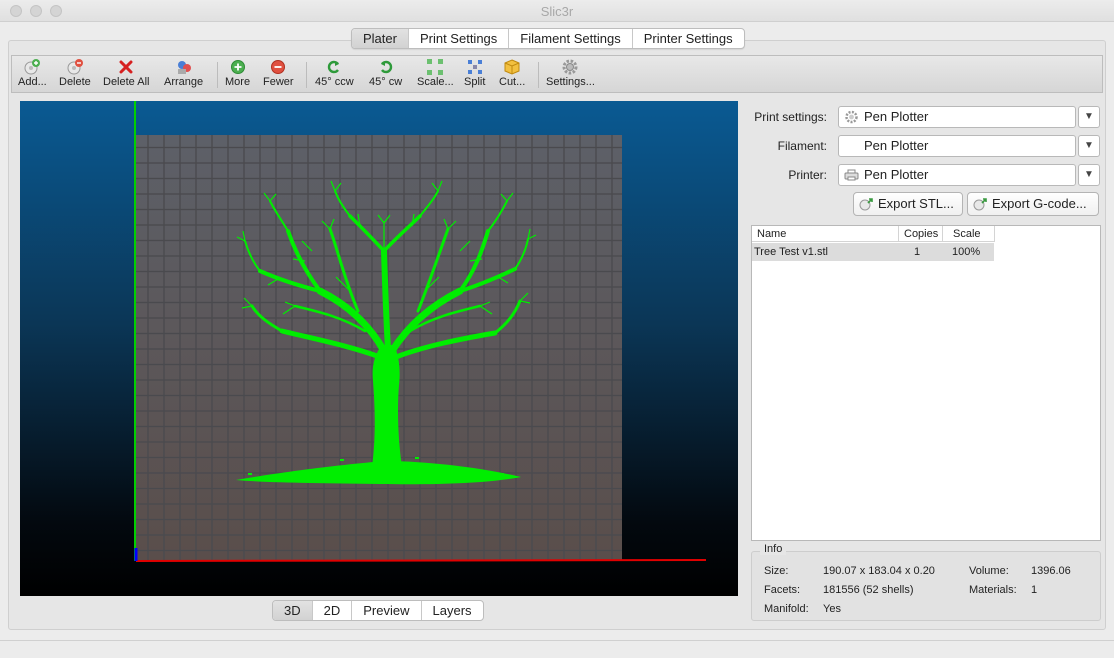  I want to click on printer-dropdown-button: ▼, so click(1089, 175).